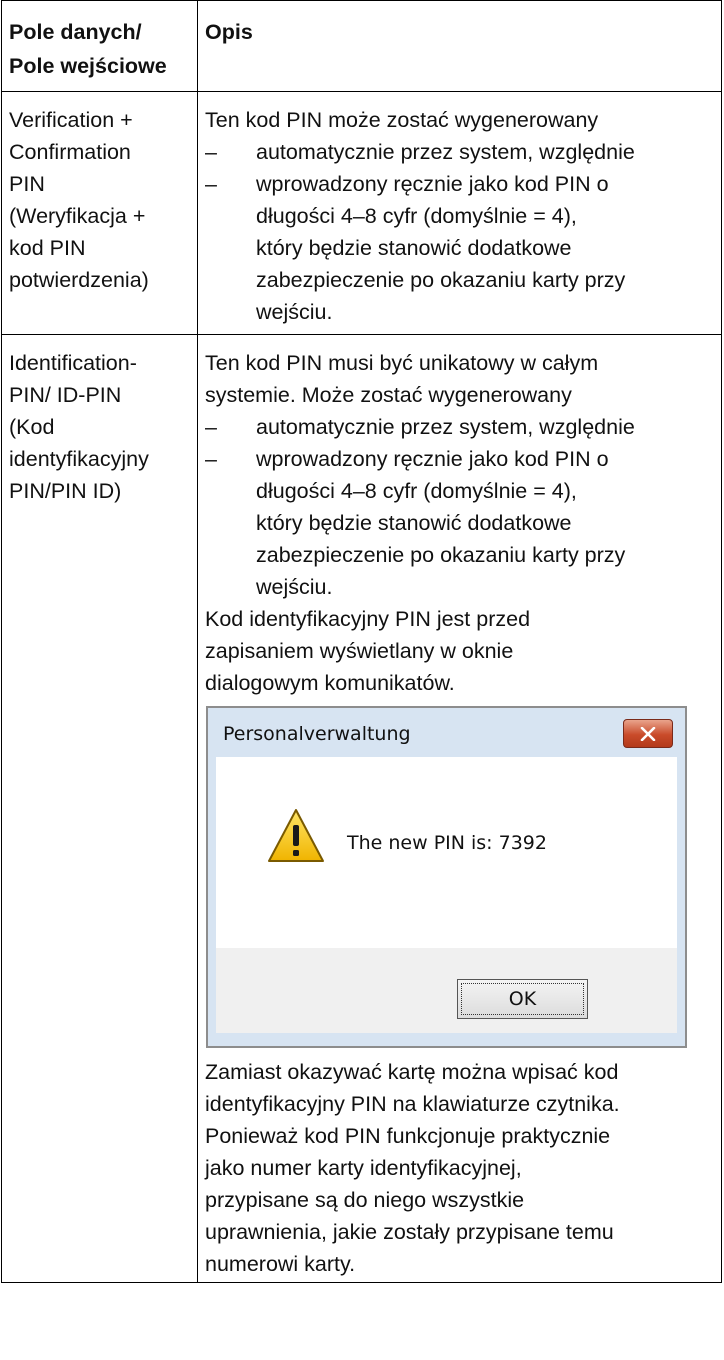 The height and width of the screenshot is (1360, 724). I want to click on warning-icon, so click(296, 835).